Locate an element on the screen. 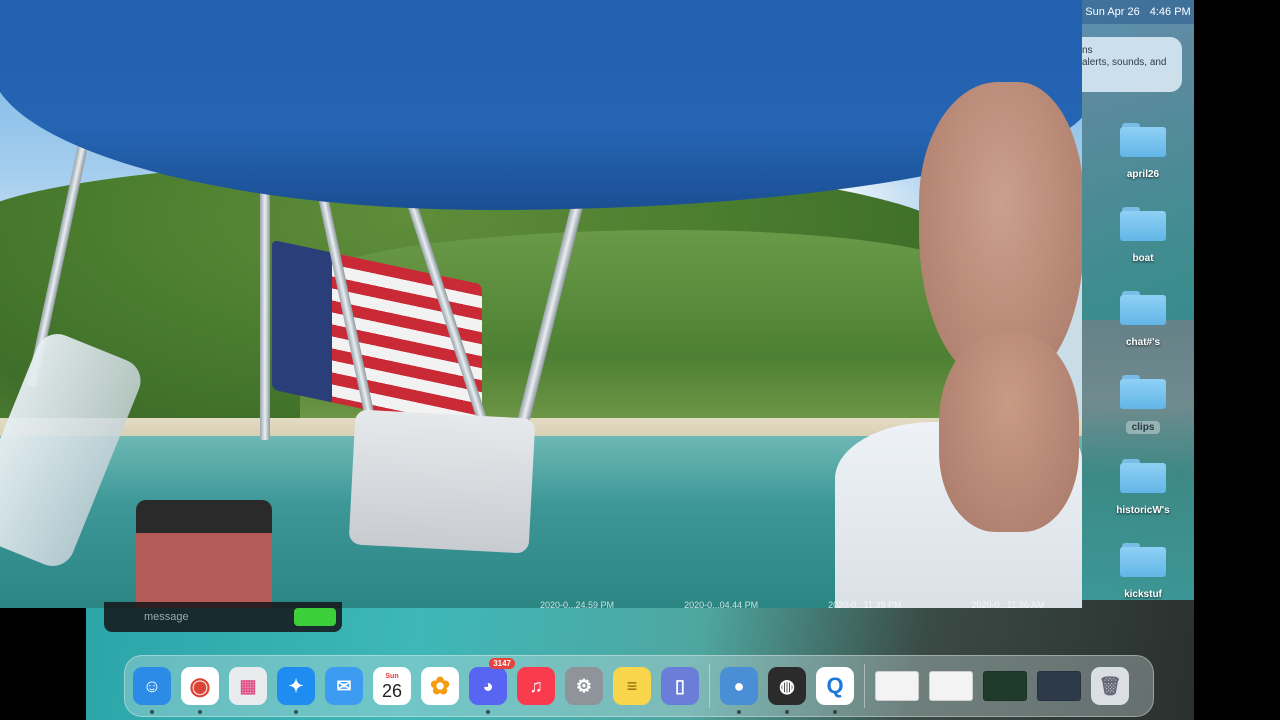 The width and height of the screenshot is (1280, 720). message-bar: message is located at coordinates (223, 617).